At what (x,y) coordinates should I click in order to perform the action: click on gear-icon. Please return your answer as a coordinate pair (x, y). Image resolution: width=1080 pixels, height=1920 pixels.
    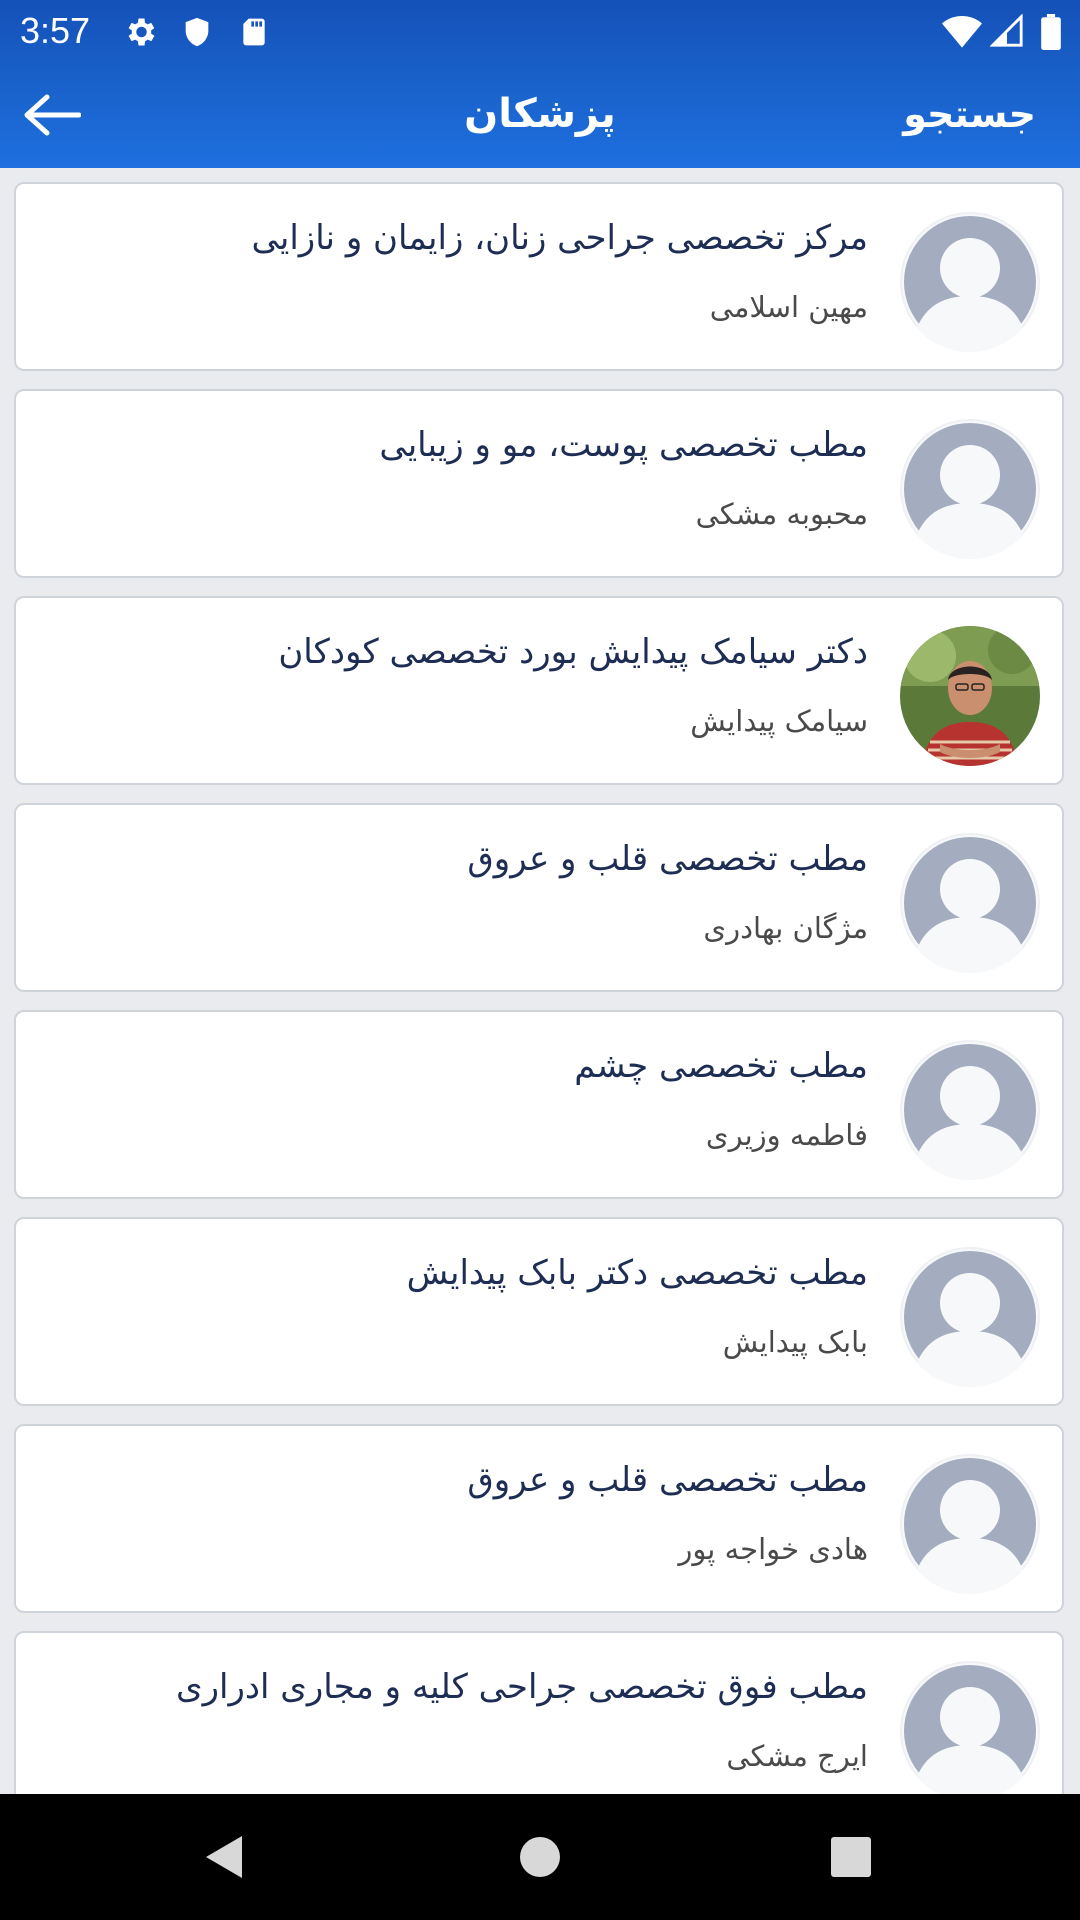
    Looking at the image, I should click on (140, 34).